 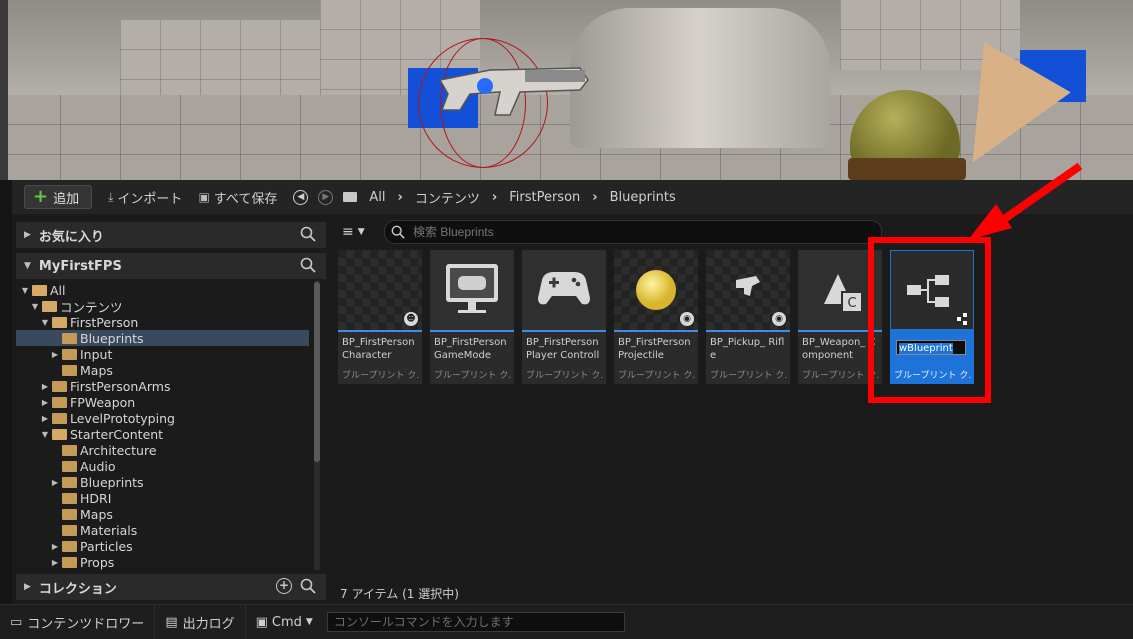 I want to click on tree-item-fpweapon: ▶ FPWeapon, so click(x=174, y=402).